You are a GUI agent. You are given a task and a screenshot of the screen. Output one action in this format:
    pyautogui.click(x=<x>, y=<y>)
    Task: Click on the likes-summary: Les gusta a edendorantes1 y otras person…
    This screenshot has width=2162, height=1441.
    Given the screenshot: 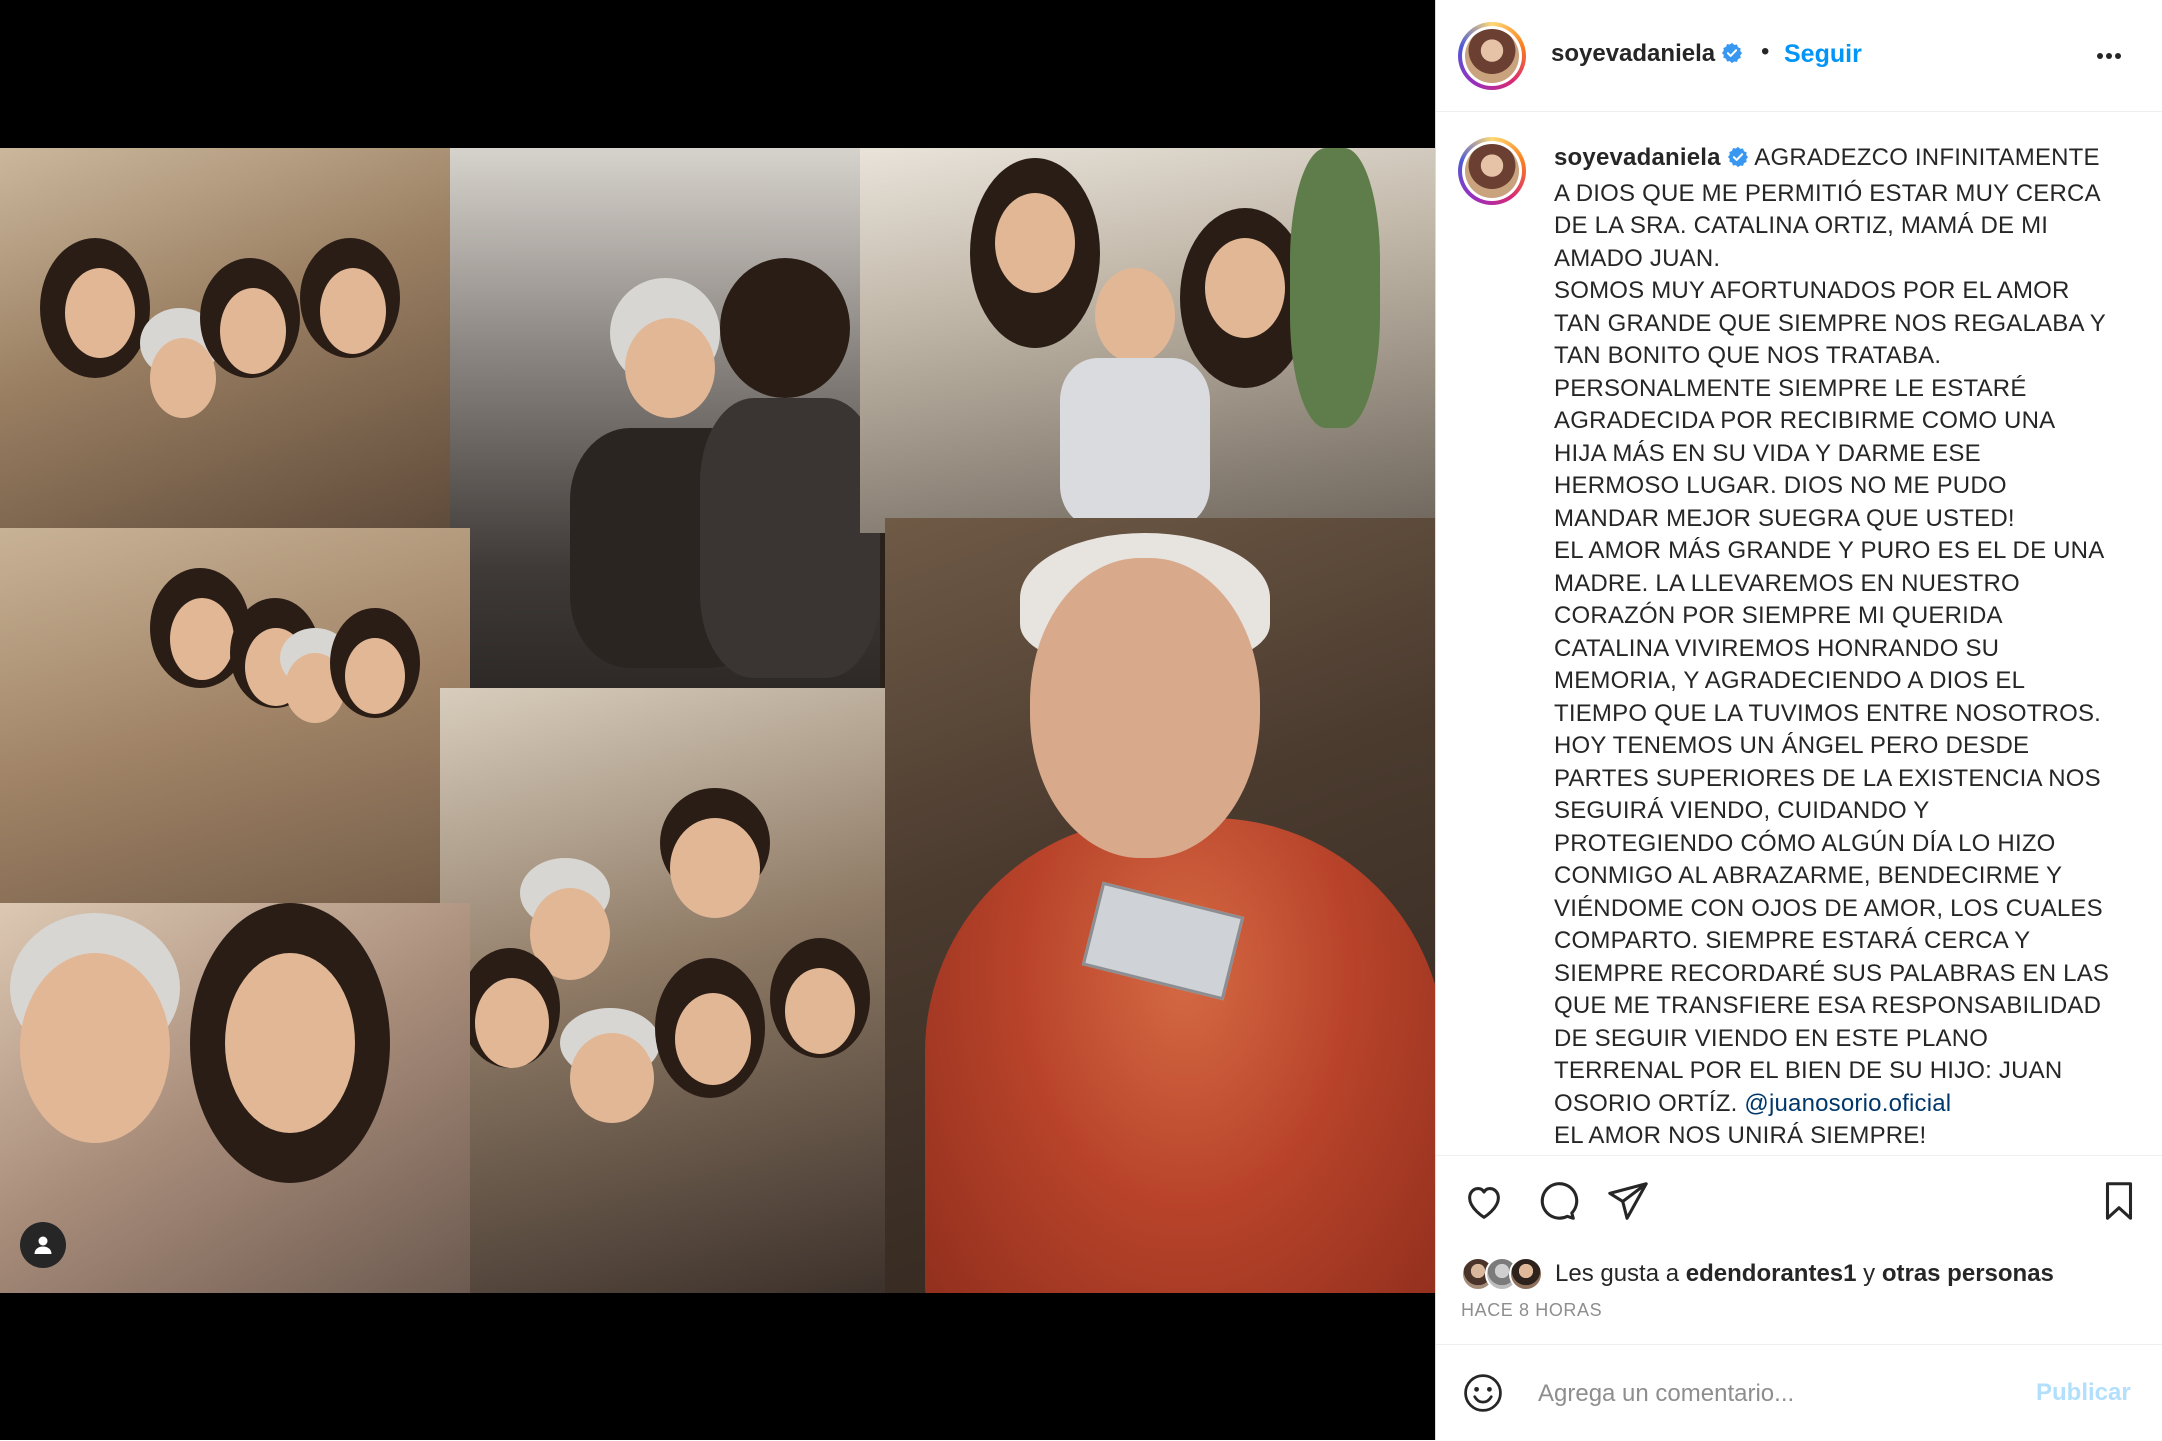 What is the action you would take?
    pyautogui.click(x=1757, y=1274)
    